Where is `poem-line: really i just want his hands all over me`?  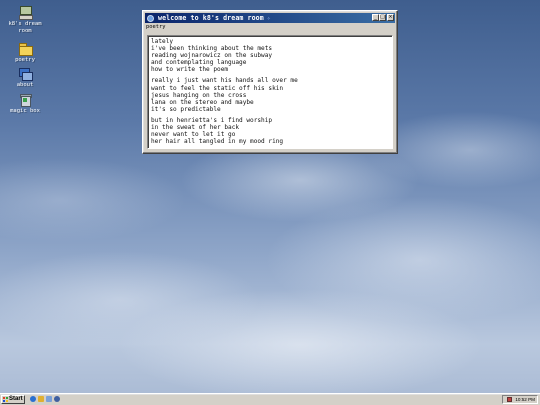 poem-line: really i just want his hands all over me is located at coordinates (224, 81).